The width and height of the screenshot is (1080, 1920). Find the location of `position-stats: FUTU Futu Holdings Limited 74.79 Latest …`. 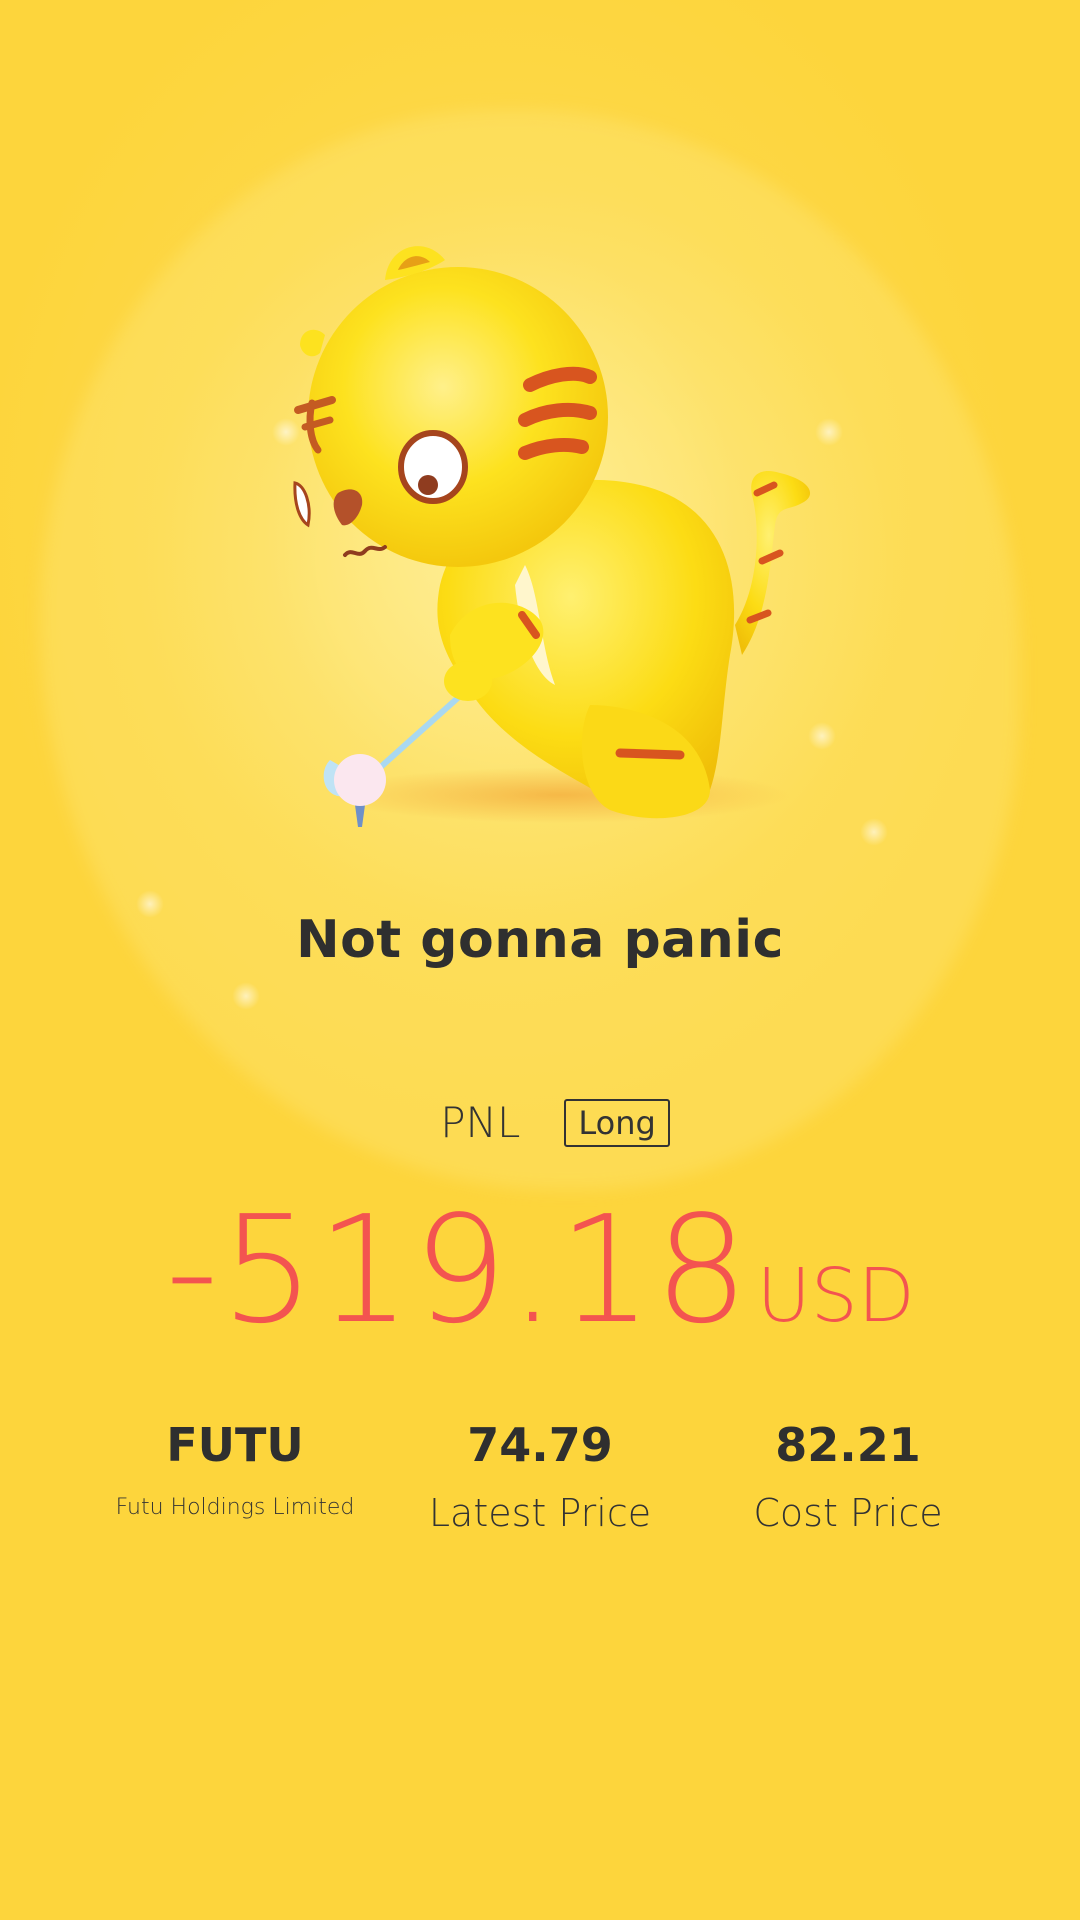

position-stats: FUTU Futu Holdings Limited 74.79 Latest … is located at coordinates (540, 1485).